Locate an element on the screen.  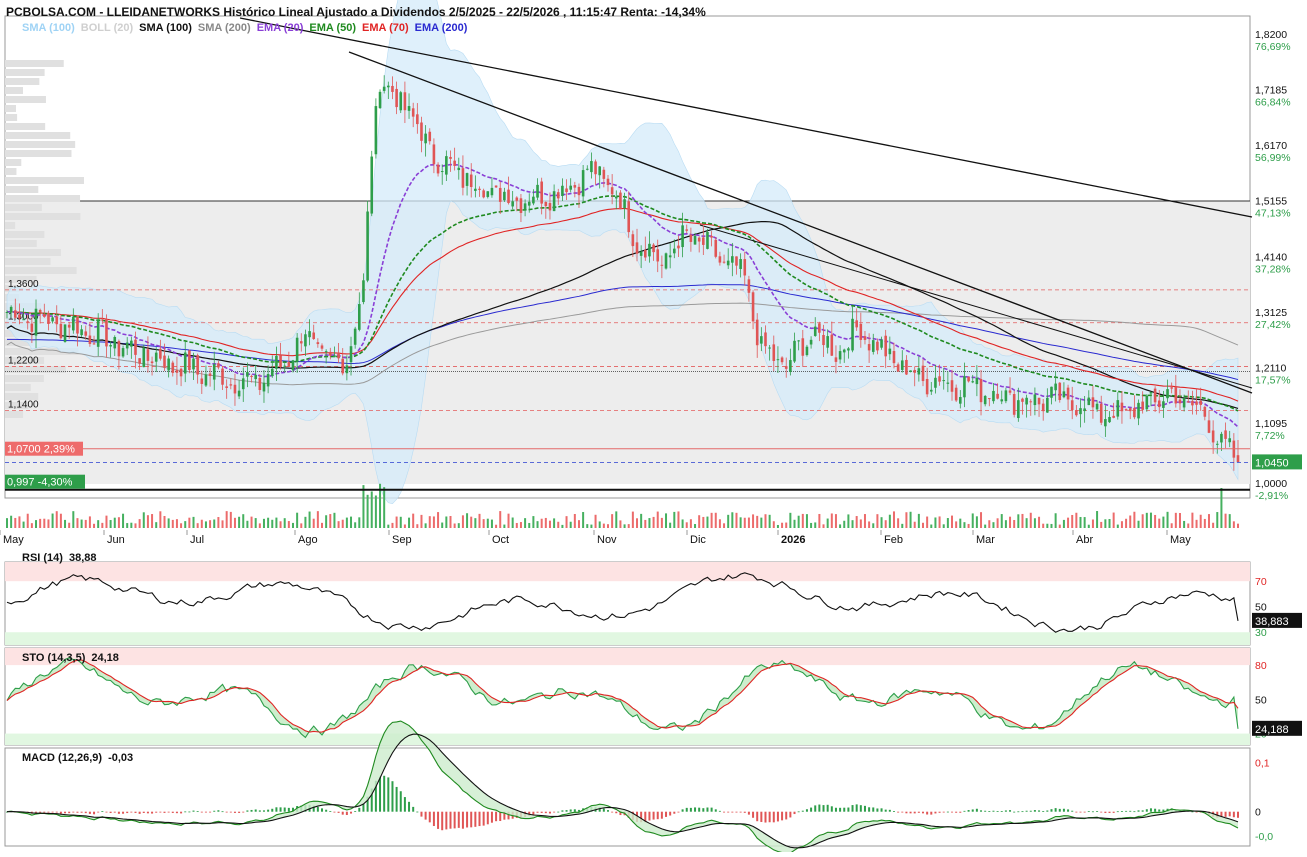
legend-item-6: EMA (70) is located at coordinates (385, 28).